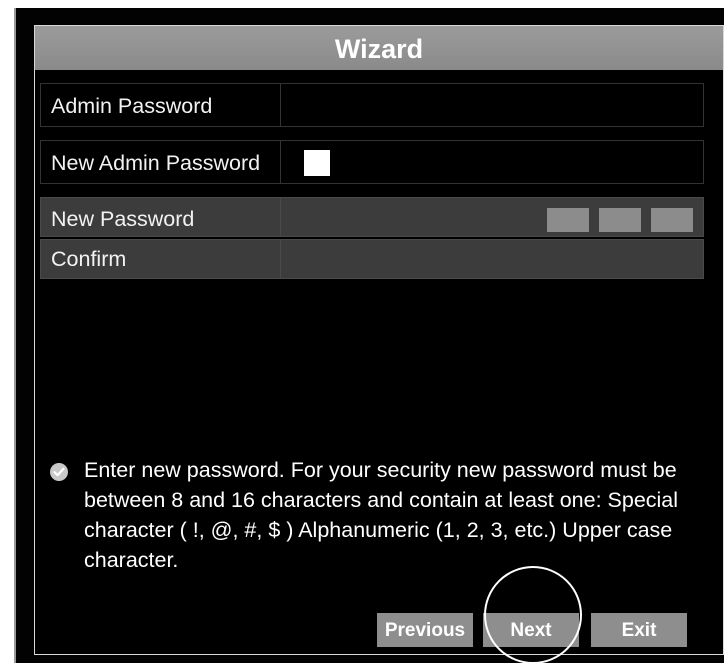 The image size is (726, 664). I want to click on row-divider, so click(280, 162).